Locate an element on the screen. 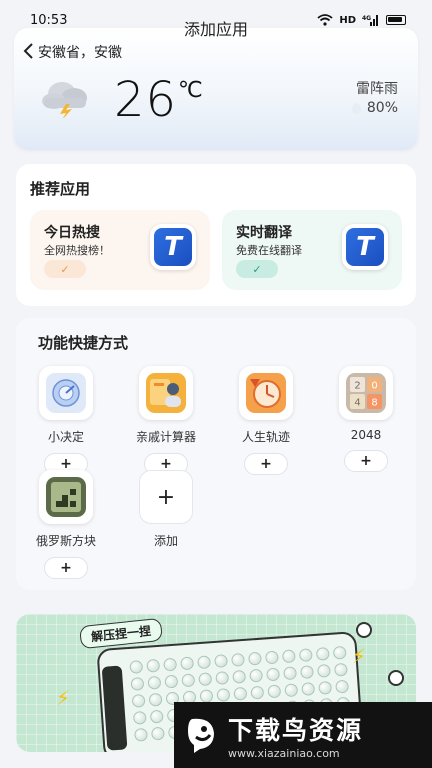 Image resolution: width=432 pixels, height=768 pixels. shortcut-label: 2048 is located at coordinates (366, 435).